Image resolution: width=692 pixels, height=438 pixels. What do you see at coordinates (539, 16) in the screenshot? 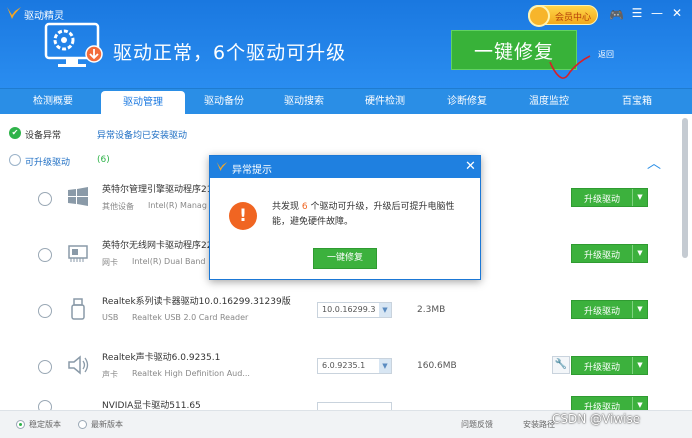
I see `vip-avatar-icon` at bounding box center [539, 16].